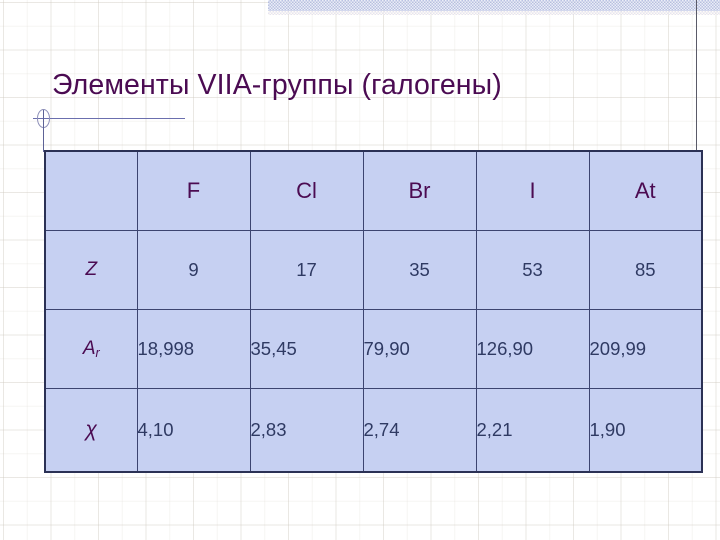  Describe the element at coordinates (696, 75) in the screenshot. I see `right-vertical-rule` at that location.